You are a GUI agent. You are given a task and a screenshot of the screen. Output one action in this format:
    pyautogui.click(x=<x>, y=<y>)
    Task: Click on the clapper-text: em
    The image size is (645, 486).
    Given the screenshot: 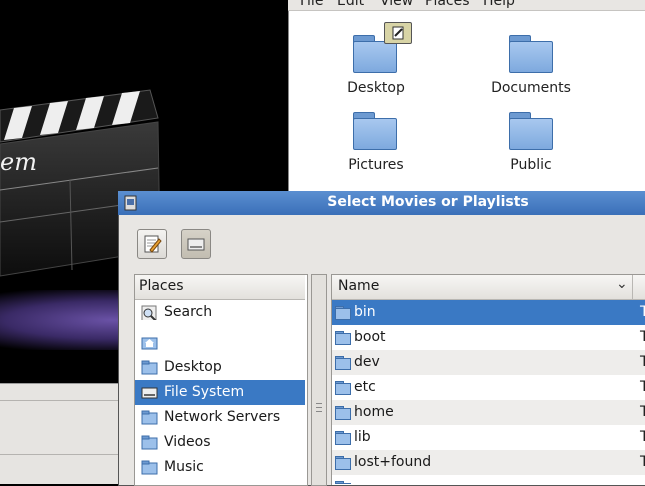 What is the action you would take?
    pyautogui.click(x=18, y=162)
    